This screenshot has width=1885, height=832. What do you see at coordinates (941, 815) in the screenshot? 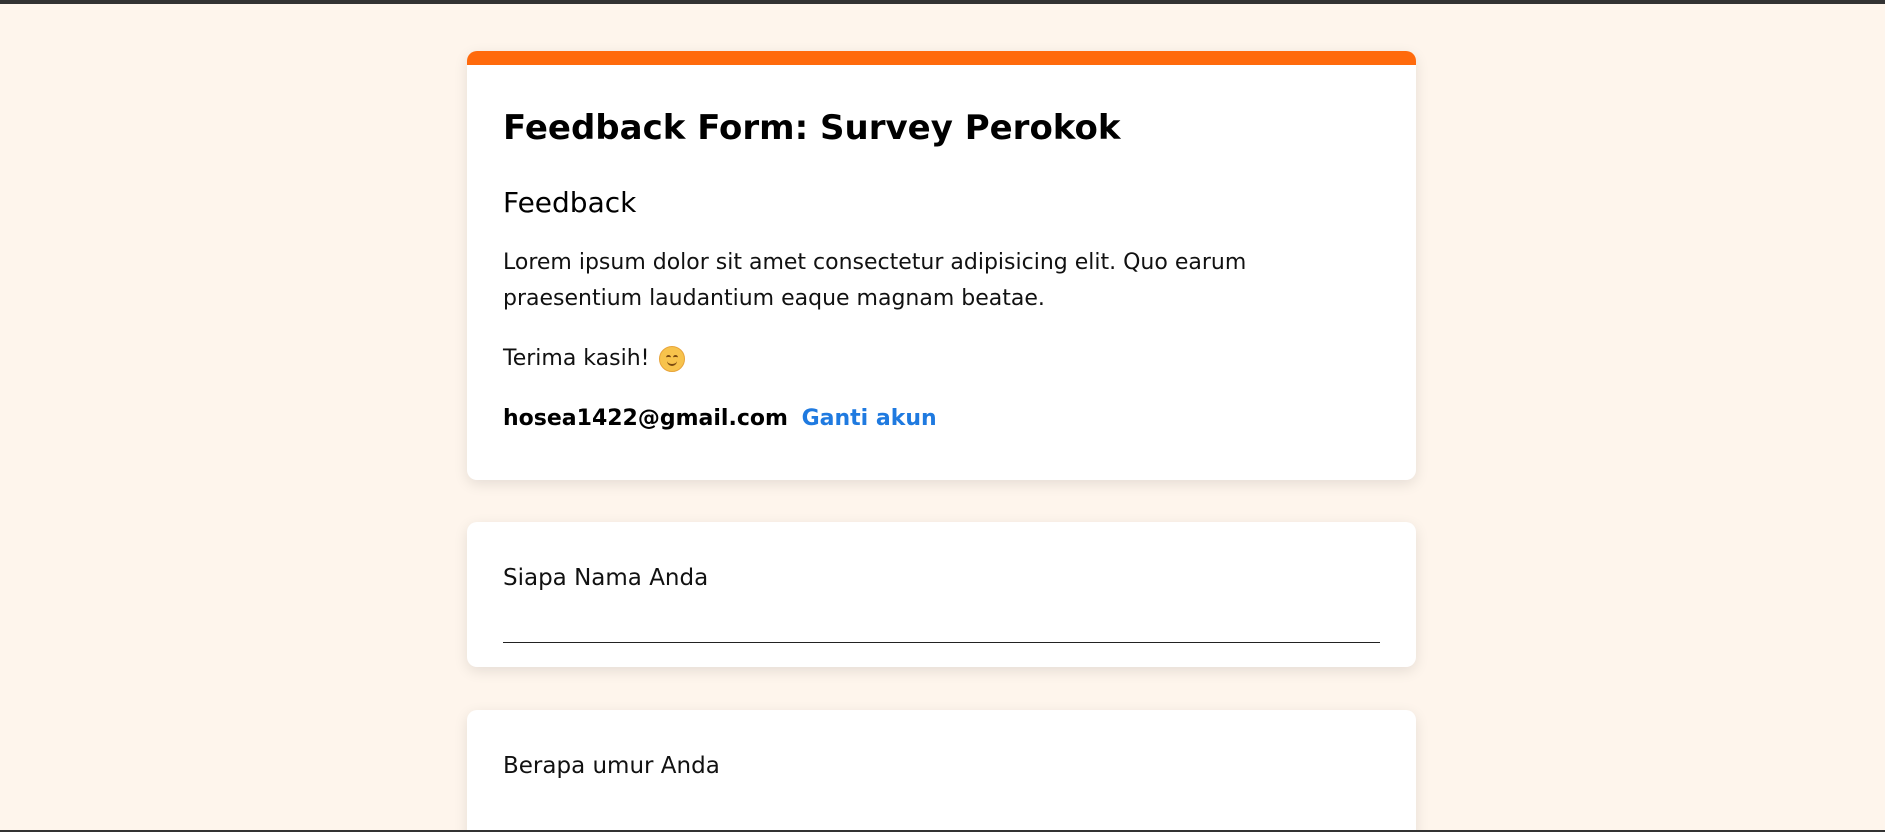
I see `age-input` at bounding box center [941, 815].